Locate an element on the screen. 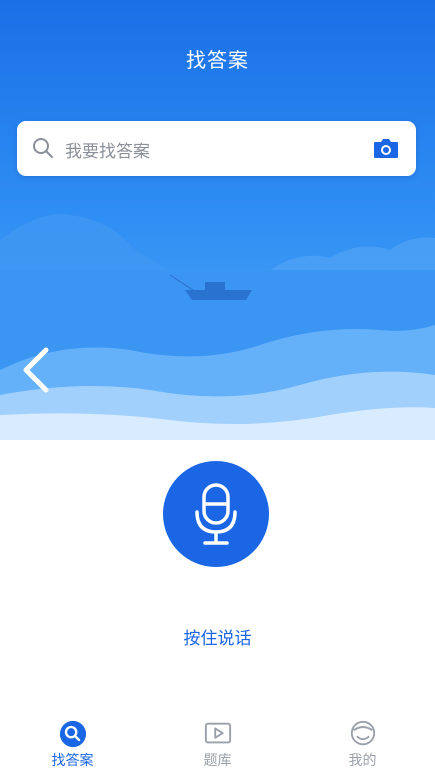  tab-question-bank: 题库 is located at coordinates (217, 739).